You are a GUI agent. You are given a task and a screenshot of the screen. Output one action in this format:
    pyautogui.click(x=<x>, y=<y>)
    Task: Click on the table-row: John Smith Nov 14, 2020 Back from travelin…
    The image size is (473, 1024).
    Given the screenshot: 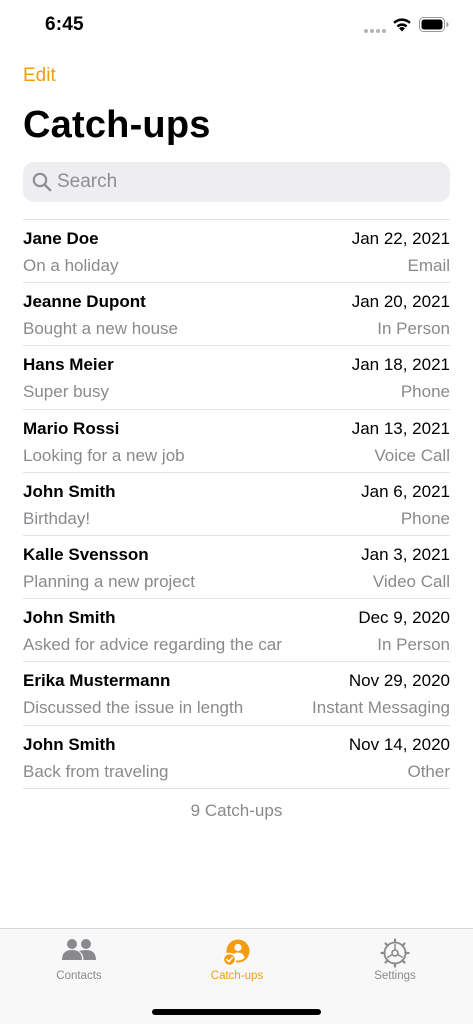 What is the action you would take?
    pyautogui.click(x=236, y=757)
    